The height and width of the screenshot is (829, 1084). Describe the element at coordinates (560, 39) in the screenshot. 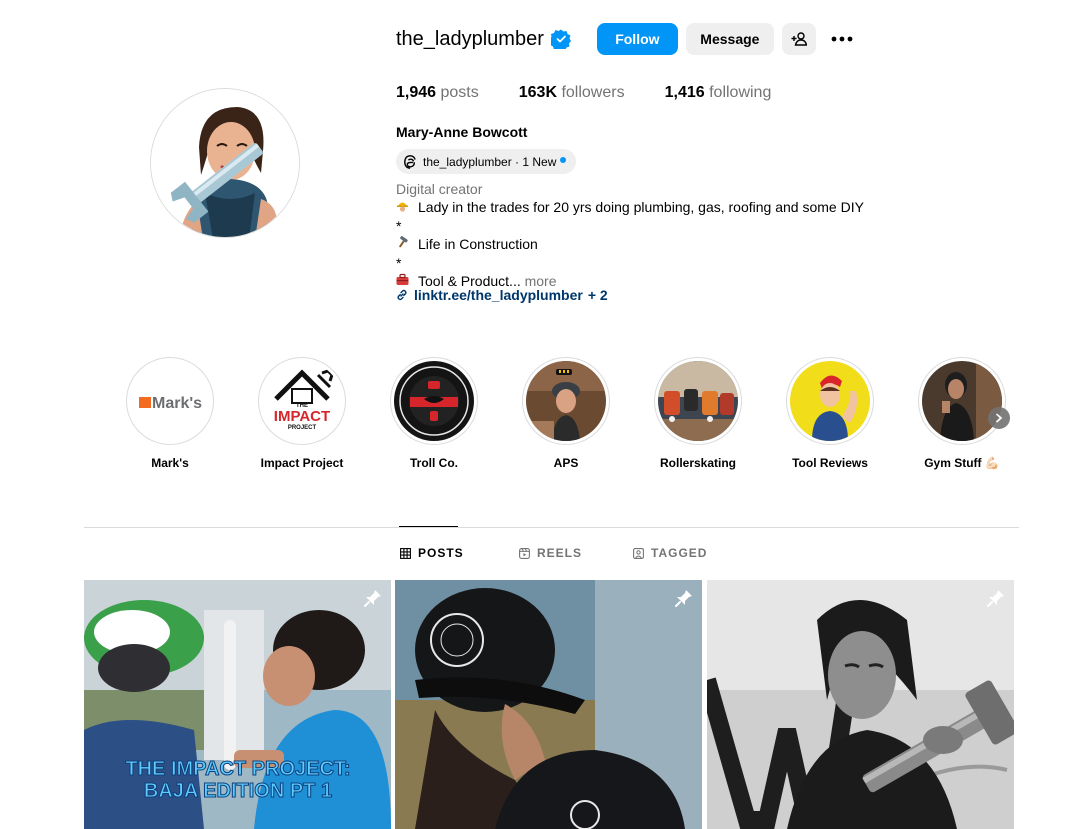

I see `verified-badge-icon` at that location.